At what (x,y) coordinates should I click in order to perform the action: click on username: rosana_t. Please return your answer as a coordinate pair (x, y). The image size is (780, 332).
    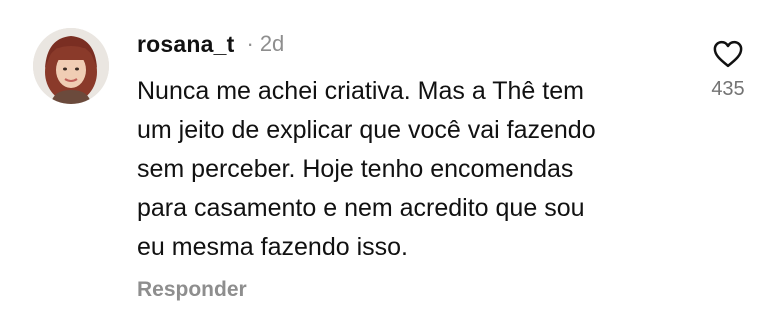
    Looking at the image, I should click on (185, 44).